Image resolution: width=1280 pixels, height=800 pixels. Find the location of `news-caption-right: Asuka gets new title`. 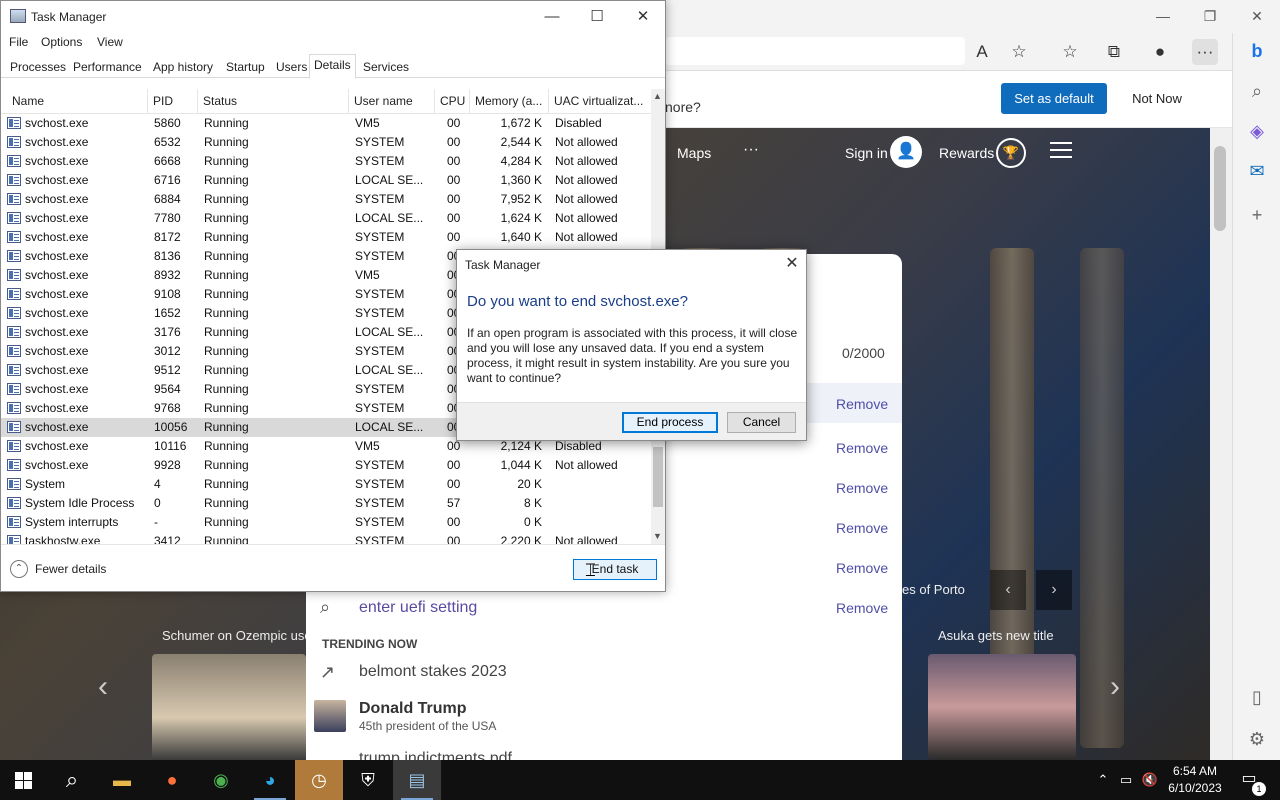

news-caption-right: Asuka gets new title is located at coordinates (996, 635).